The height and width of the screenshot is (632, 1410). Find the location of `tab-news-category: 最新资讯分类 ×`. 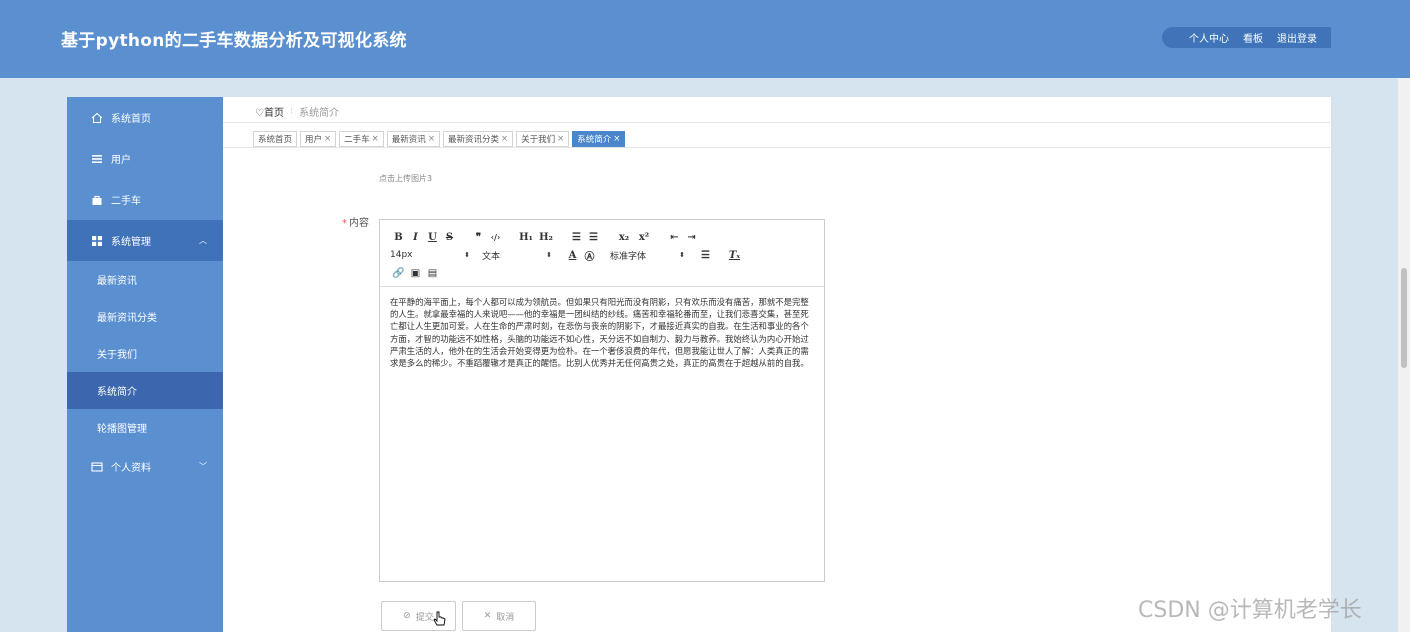

tab-news-category: 最新资讯分类 × is located at coordinates (478, 139).